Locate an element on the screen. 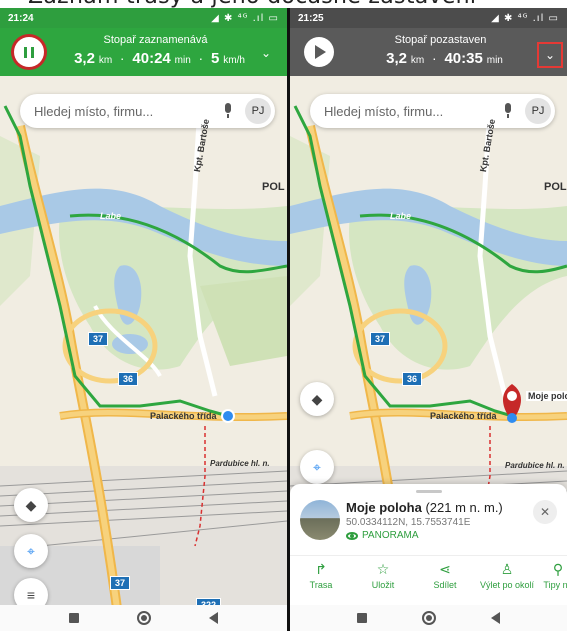  page-banner: Záznam trasy a jeho dočasné zastavení is located at coordinates (283, 4).